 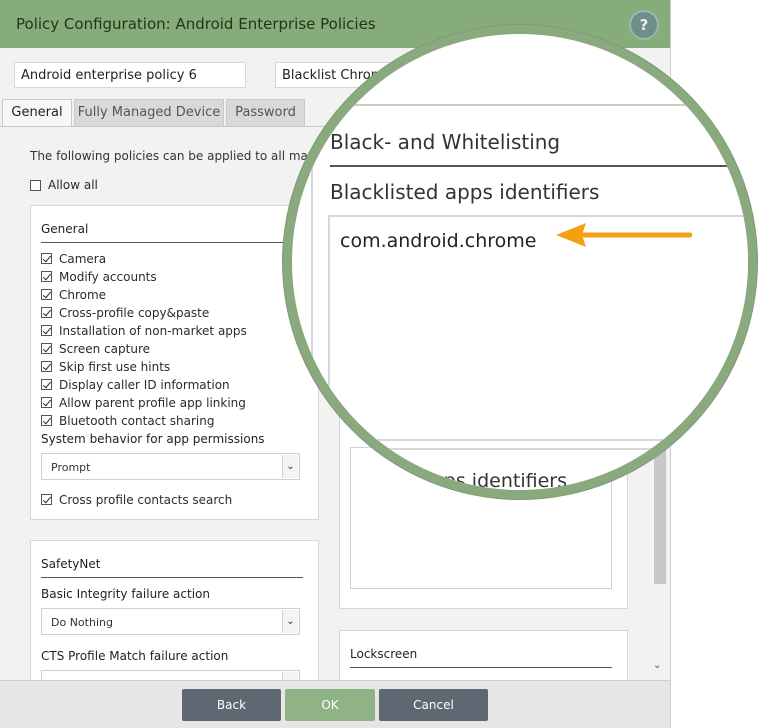 I want to click on lockscreen-rule, so click(x=481, y=667).